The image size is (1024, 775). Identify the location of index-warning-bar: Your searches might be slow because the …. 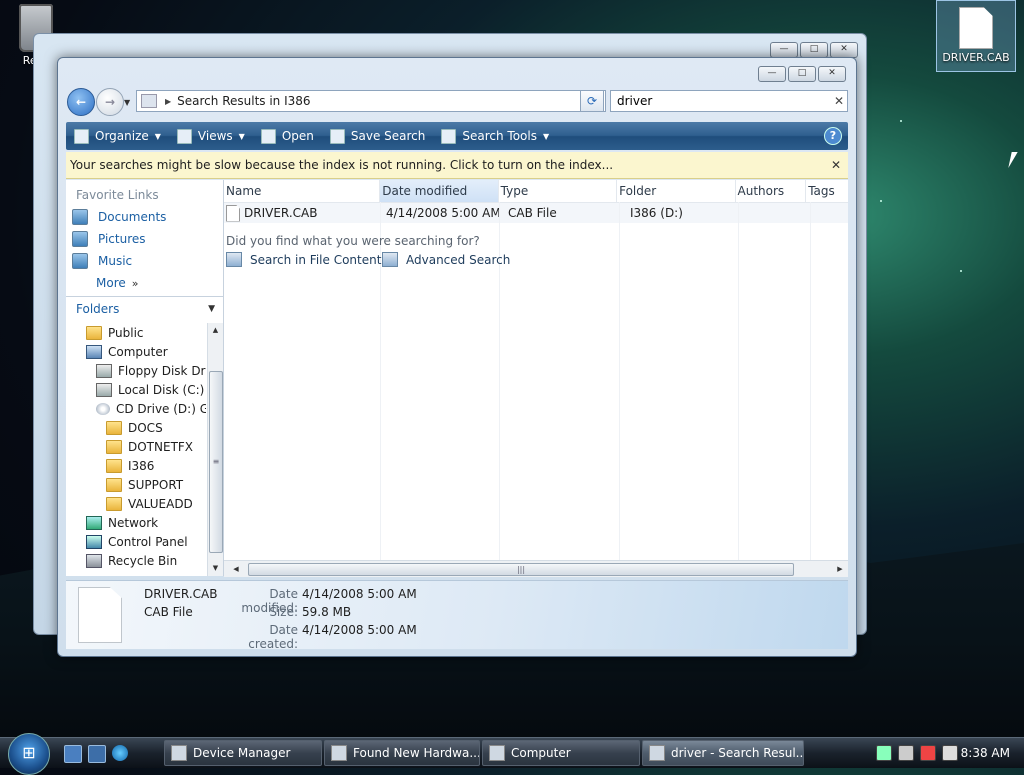
(457, 165).